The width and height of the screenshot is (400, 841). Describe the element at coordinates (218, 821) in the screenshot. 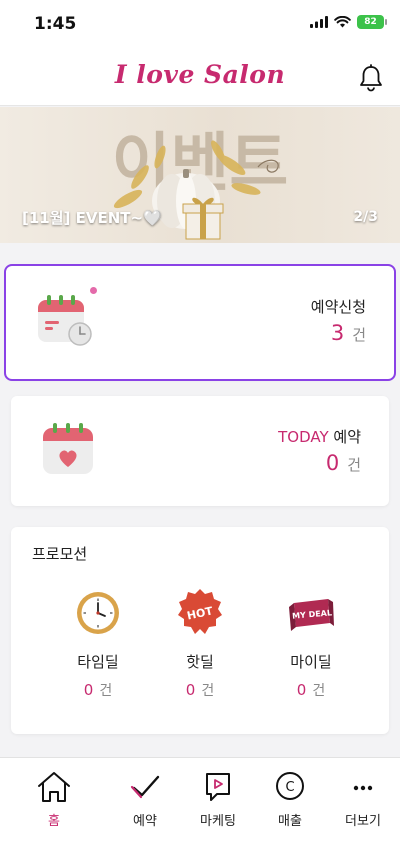

I see `tab-marketing-label: 마케팅` at that location.